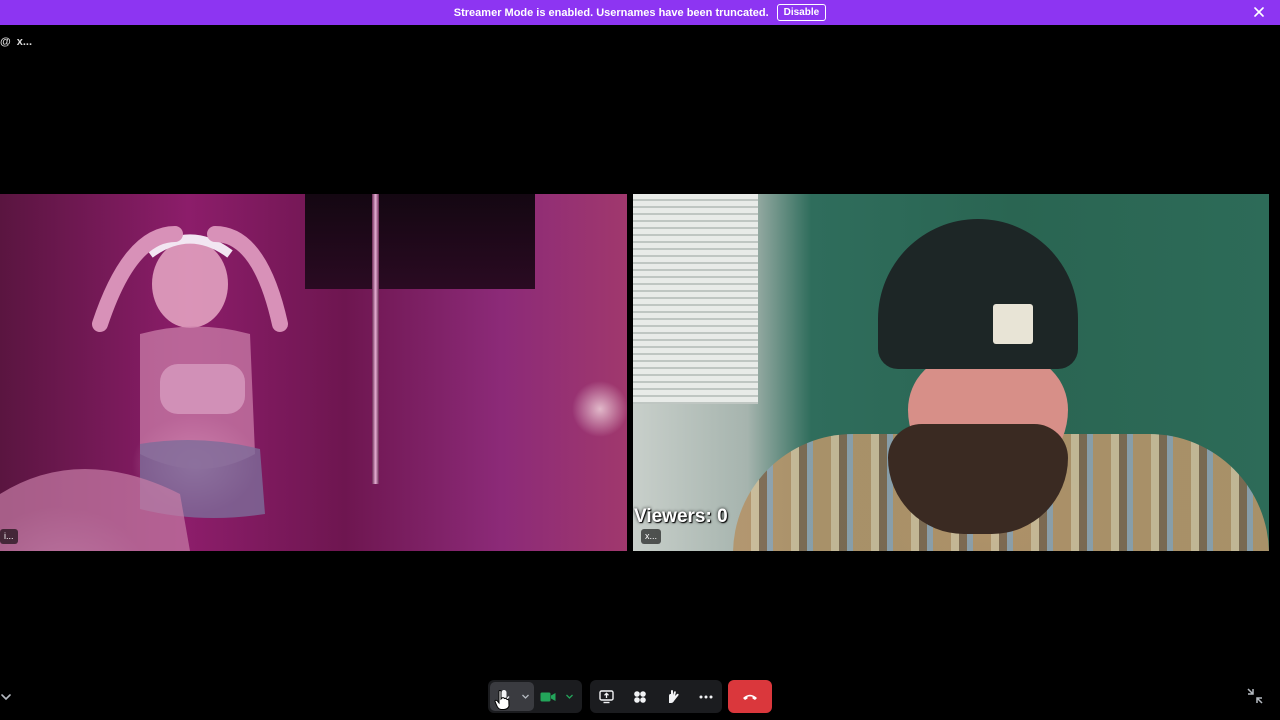  What do you see at coordinates (706, 696) in the screenshot?
I see `more-icon` at bounding box center [706, 696].